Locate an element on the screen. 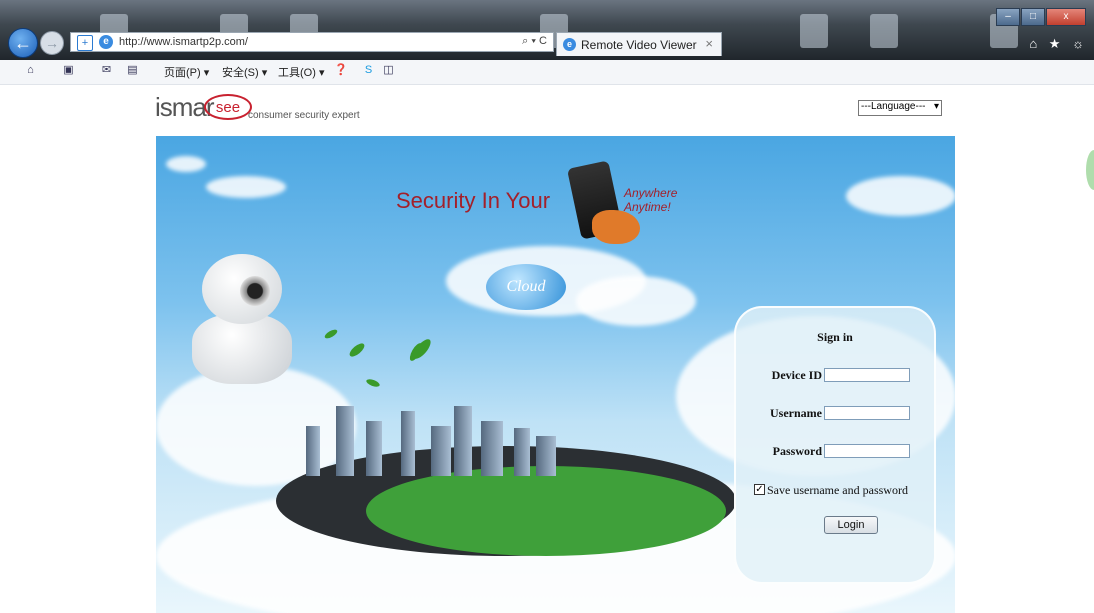 The width and height of the screenshot is (1094, 613). compat-view-icon: + is located at coordinates (85, 43).